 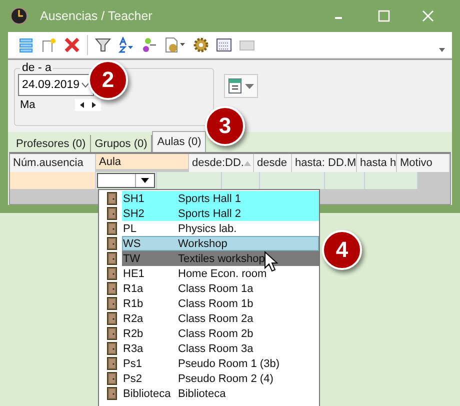 What do you see at coordinates (147, 394) in the screenshot?
I see `room-code: Biblioteca` at bounding box center [147, 394].